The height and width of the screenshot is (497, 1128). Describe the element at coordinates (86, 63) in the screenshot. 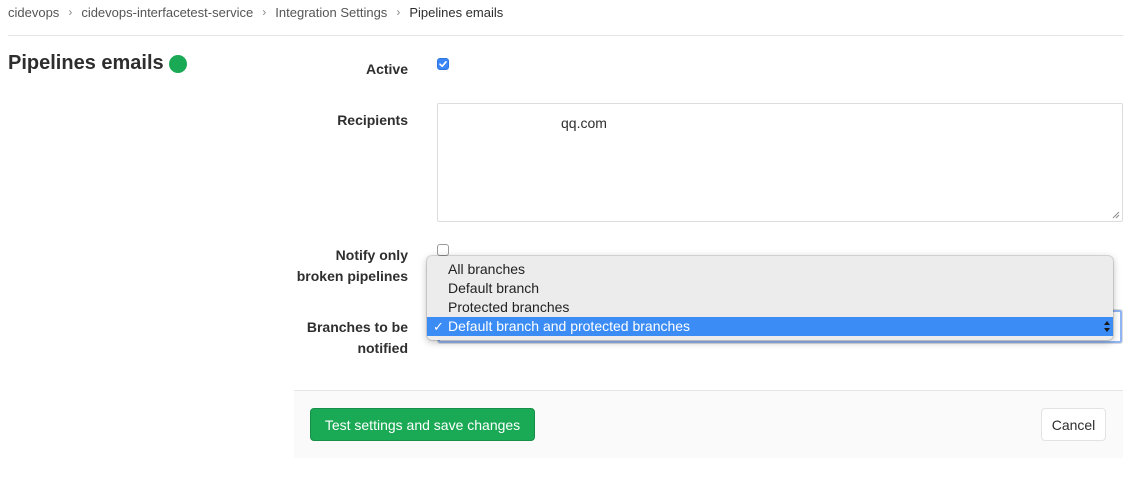

I see `page-title-text: Pipelines emails` at that location.